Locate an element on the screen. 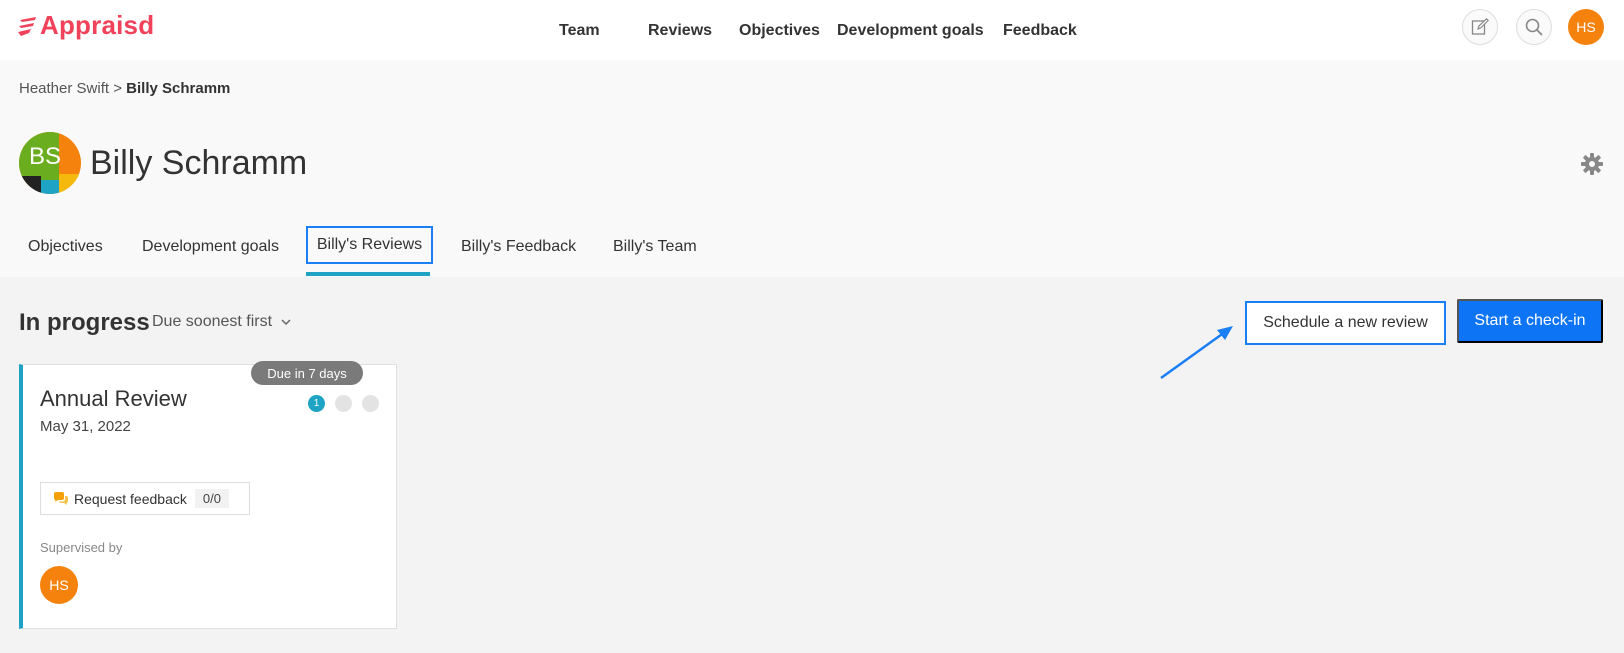  gear-icon is located at coordinates (1592, 164).